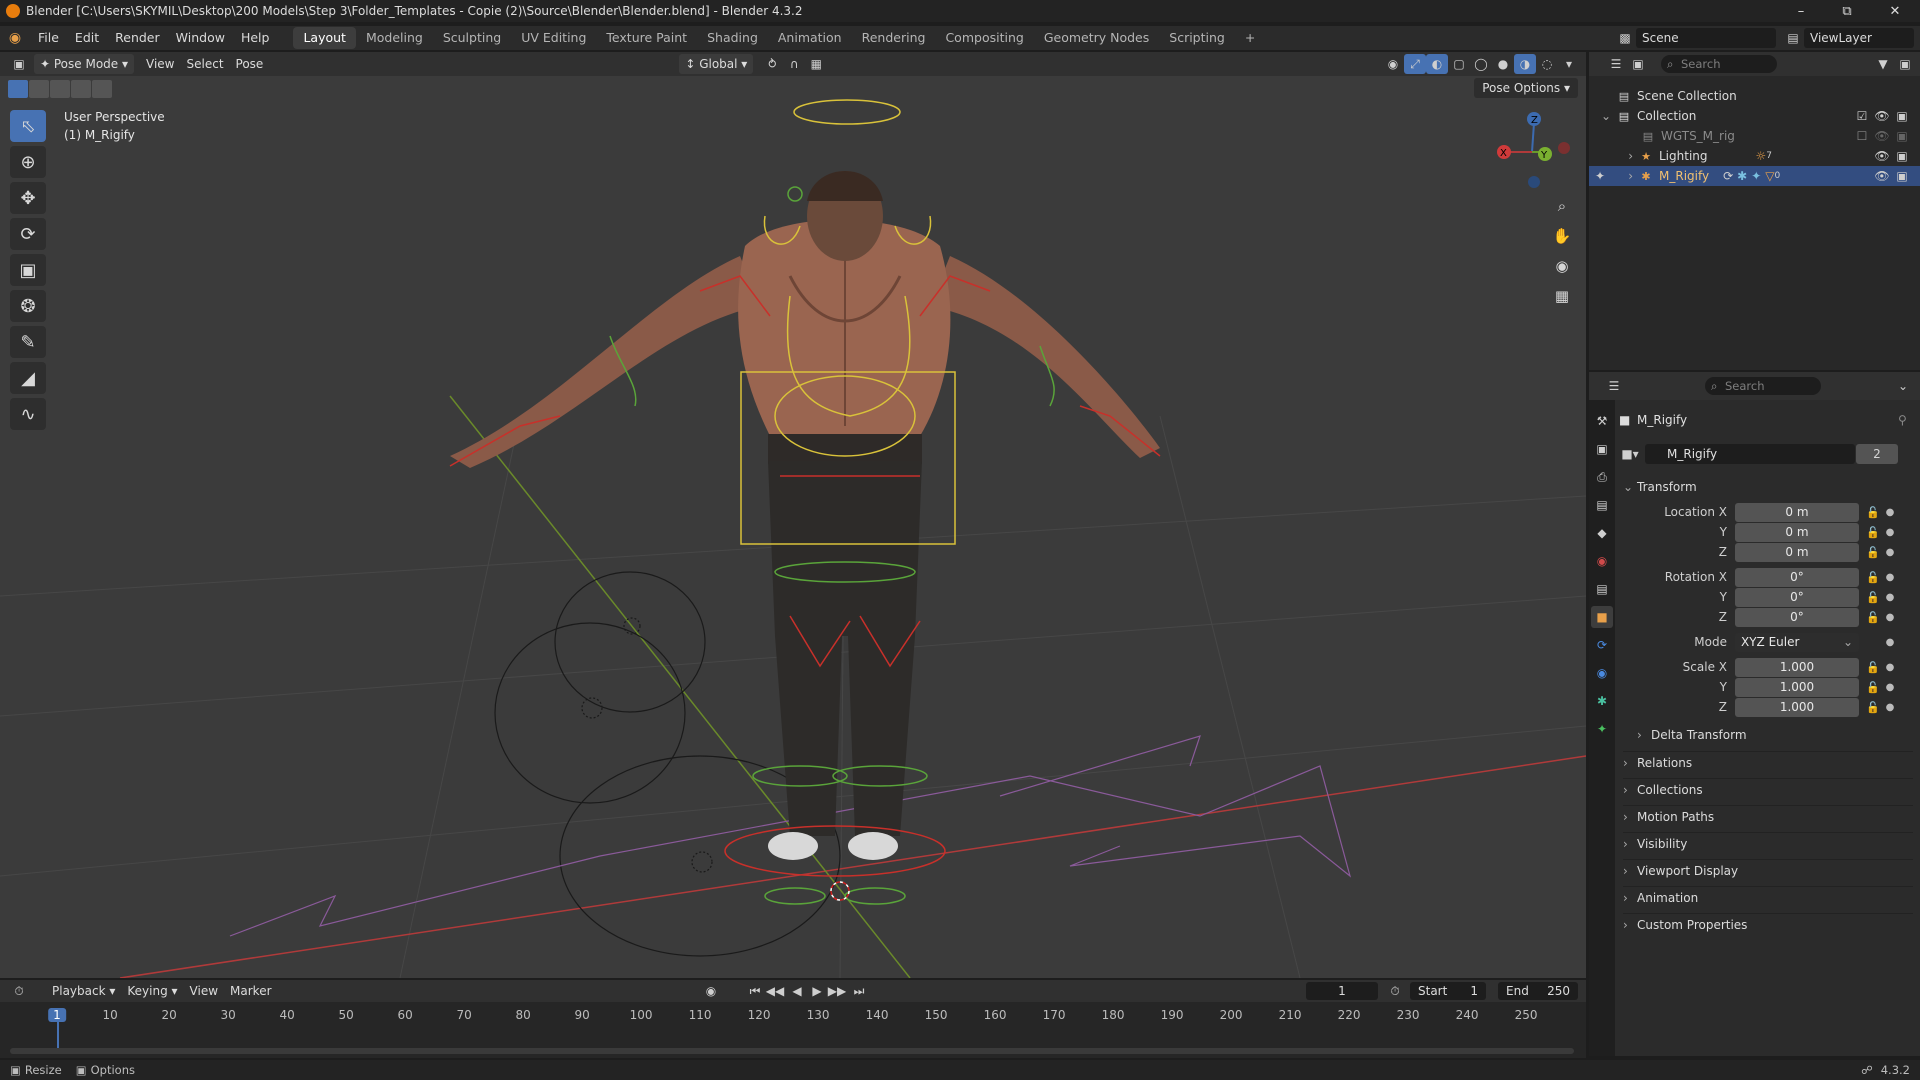 This screenshot has width=1920, height=1080. What do you see at coordinates (1882, 156) in the screenshot?
I see `eye-icon: 👁` at bounding box center [1882, 156].